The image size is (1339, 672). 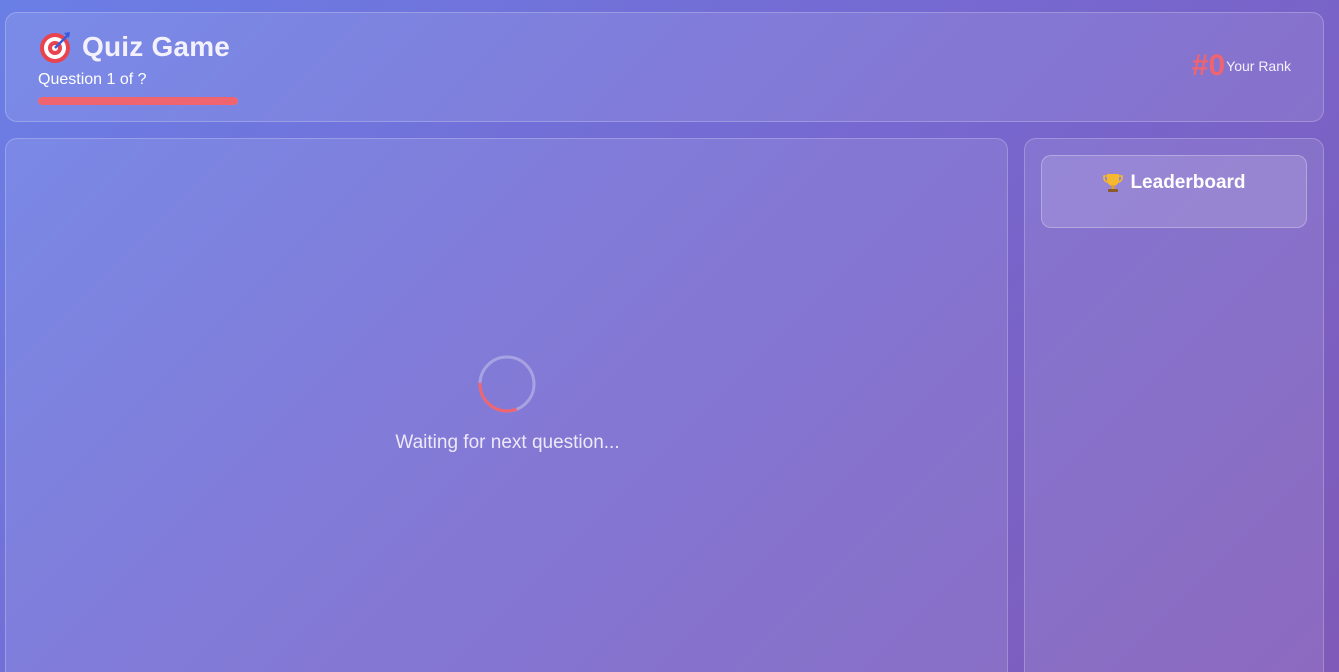 What do you see at coordinates (507, 384) in the screenshot?
I see `loading-spinner-icon` at bounding box center [507, 384].